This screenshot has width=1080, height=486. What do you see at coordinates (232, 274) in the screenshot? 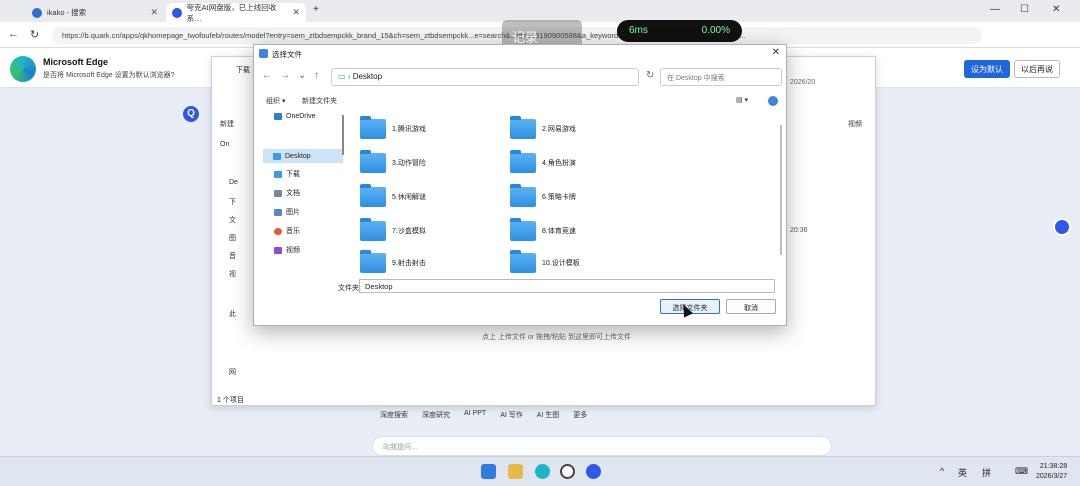
I see `side-item: 视` at bounding box center [232, 274].